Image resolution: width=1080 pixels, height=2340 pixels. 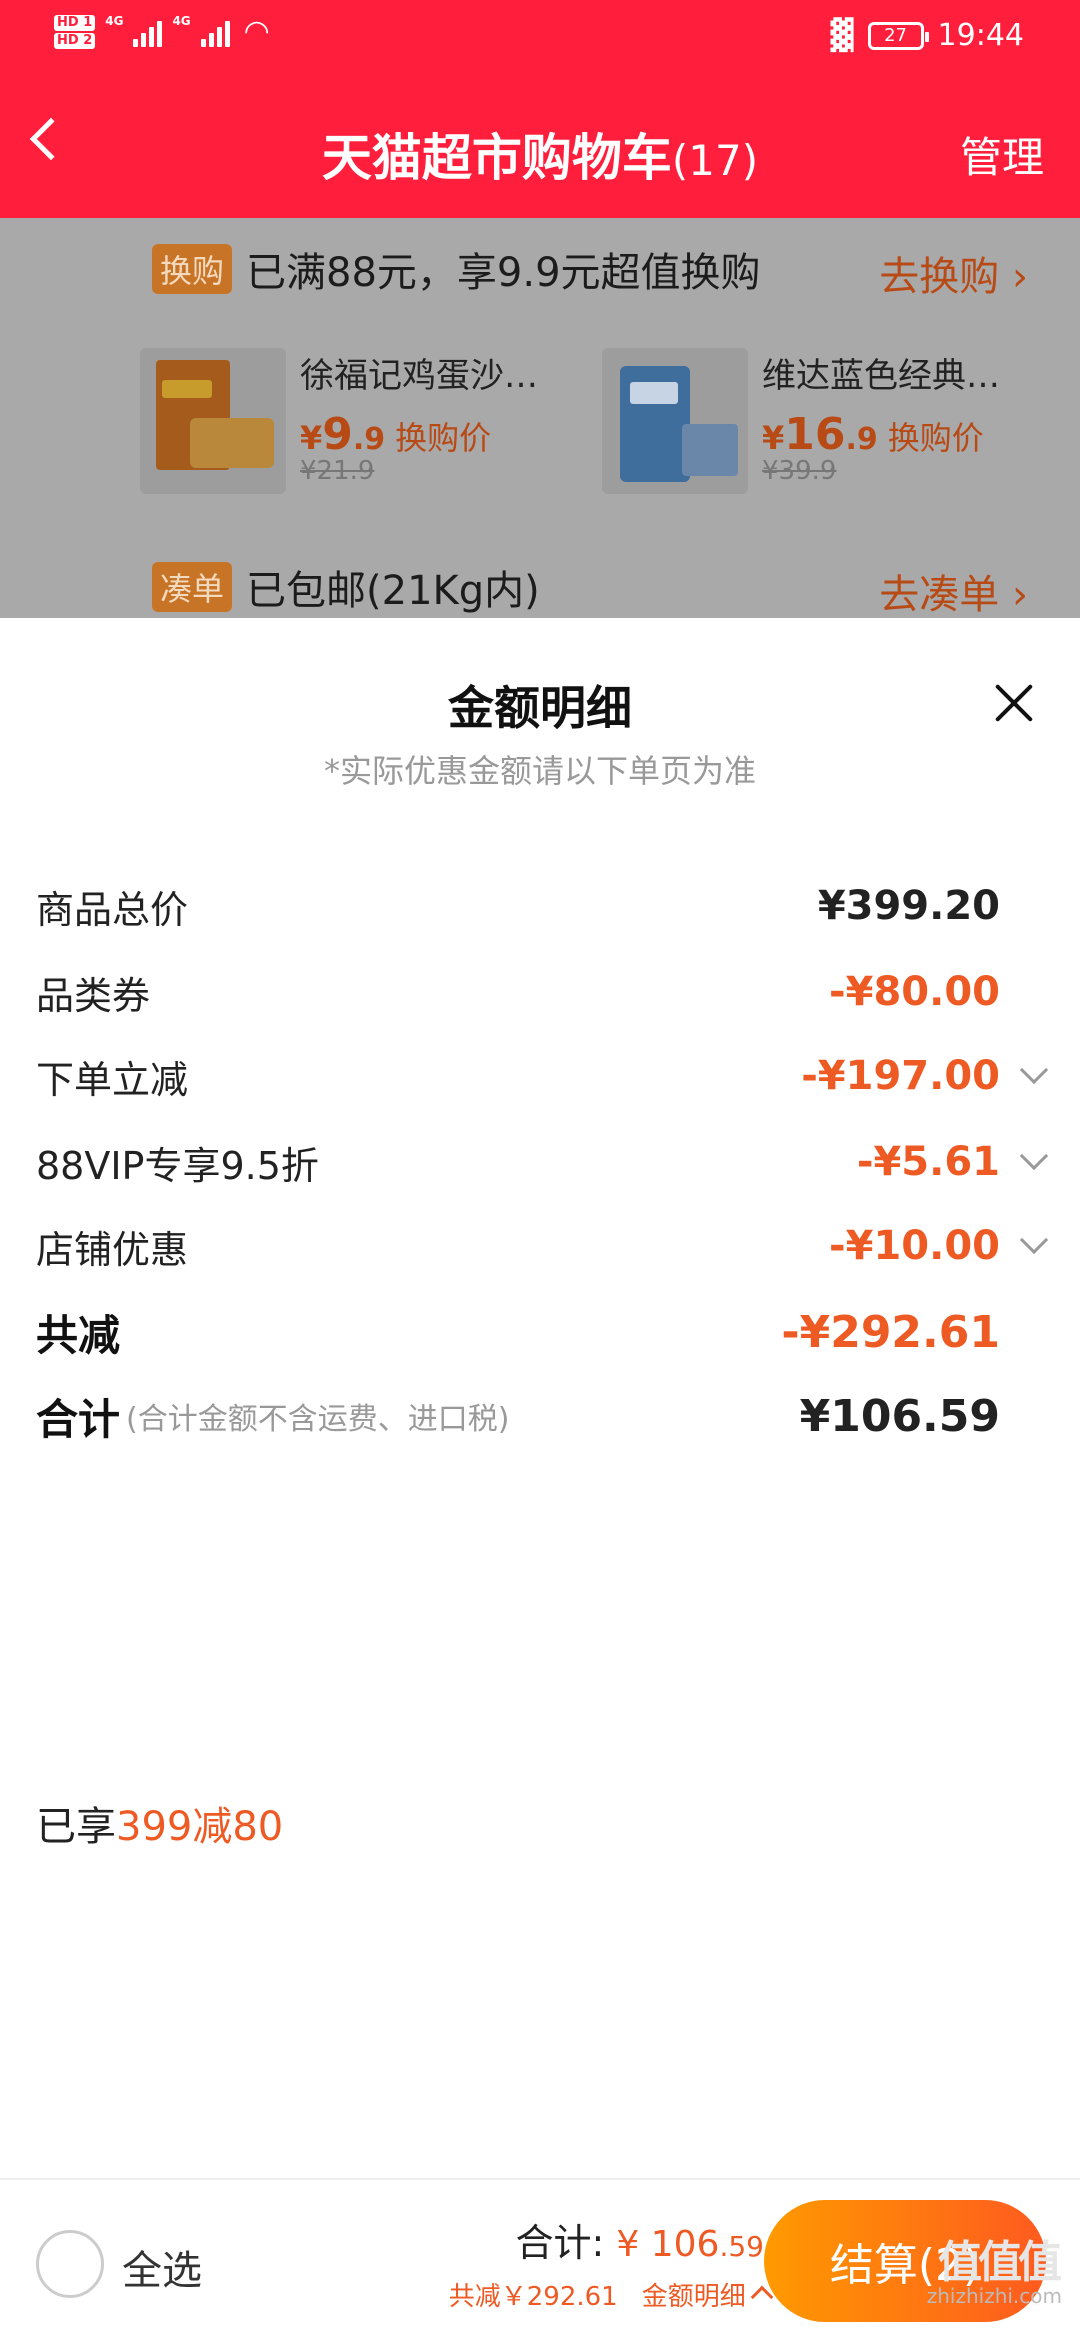 I want to click on detail-row-total-saved: 共减 -¥292.61, so click(x=540, y=1332).